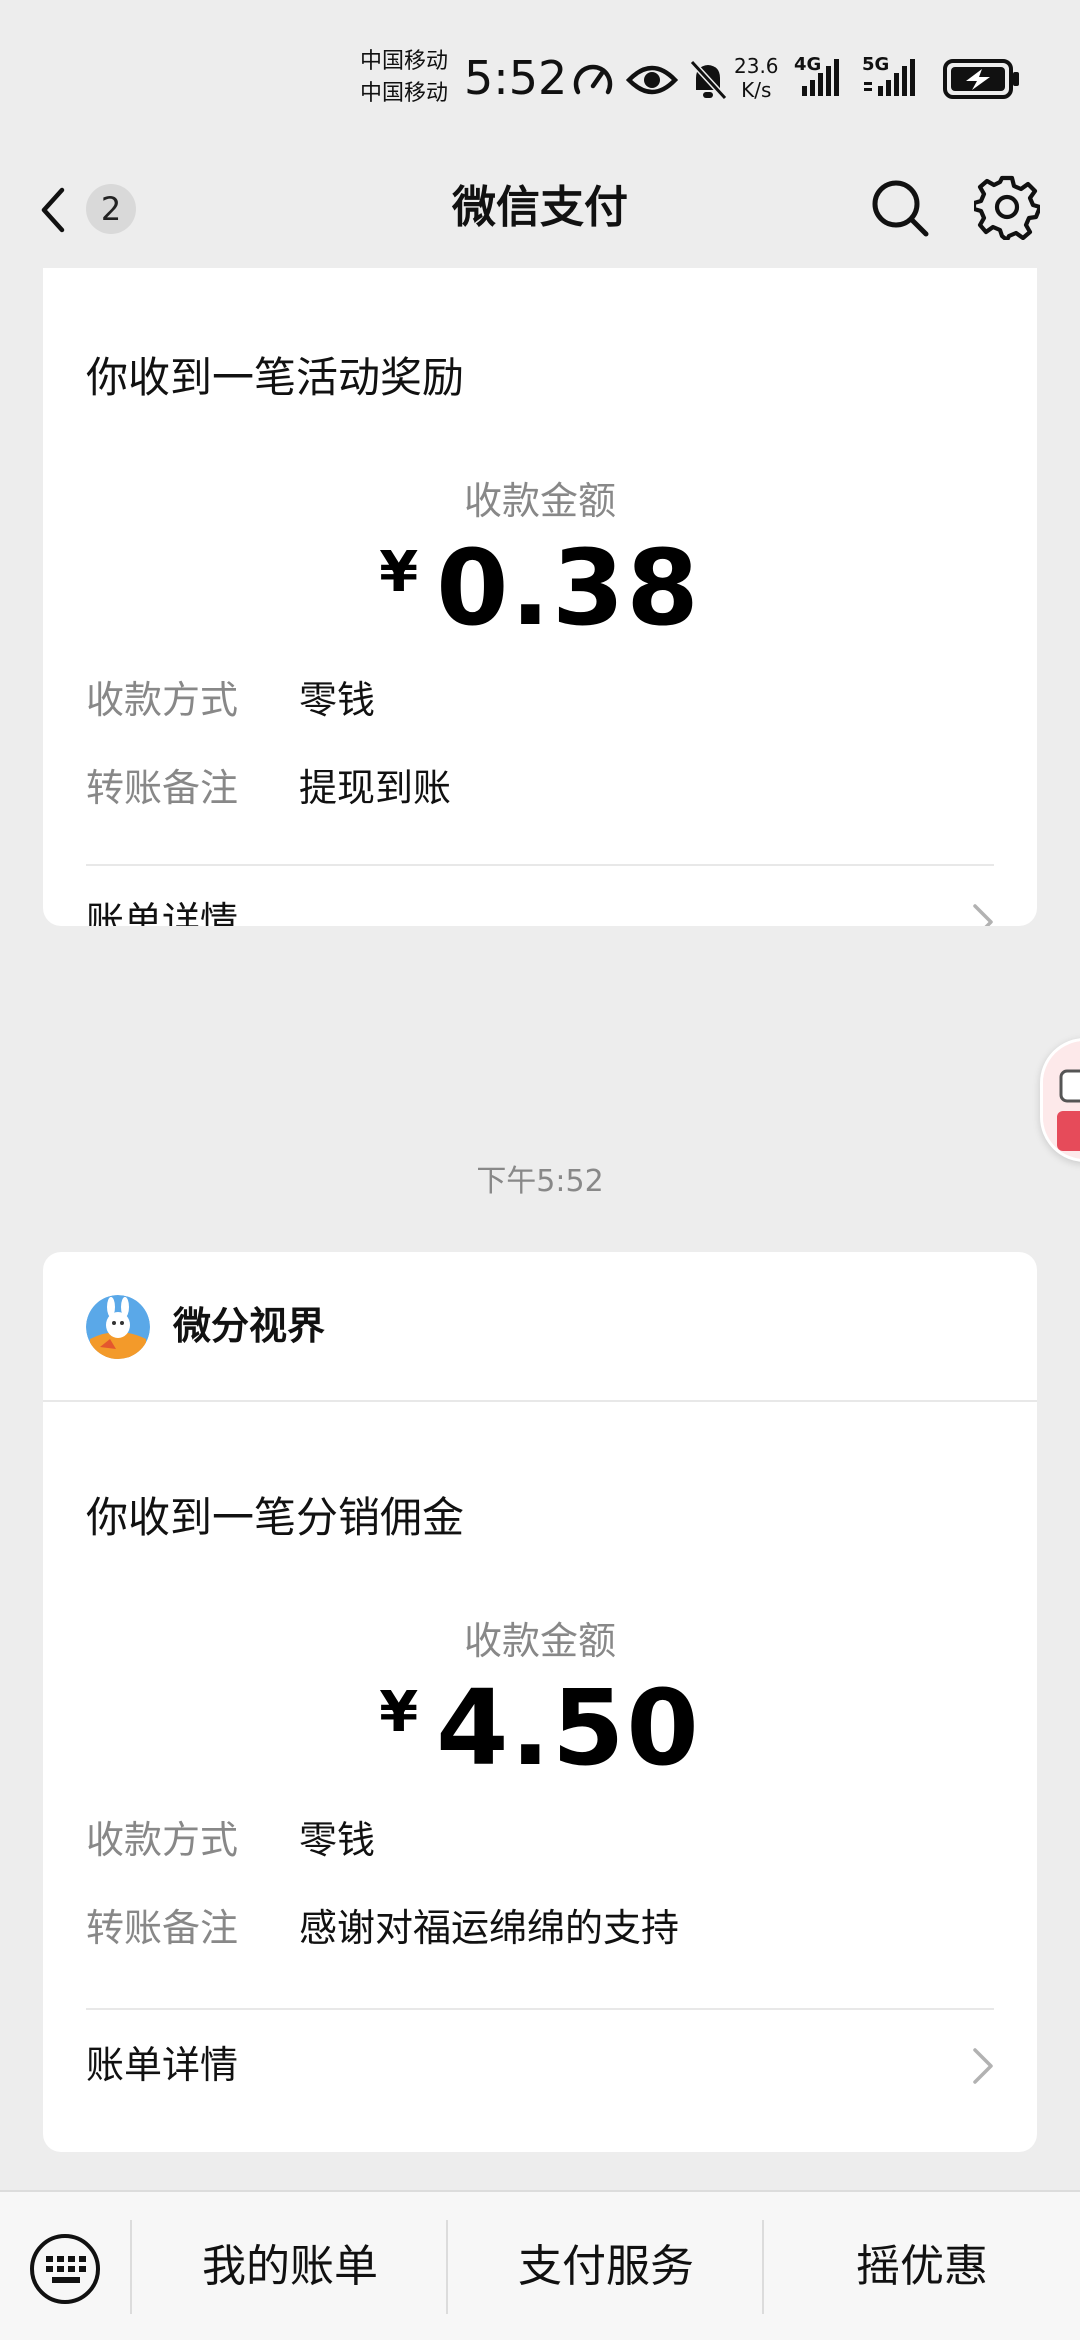  I want to click on net-speed: 23.6 K/s, so click(756, 78).